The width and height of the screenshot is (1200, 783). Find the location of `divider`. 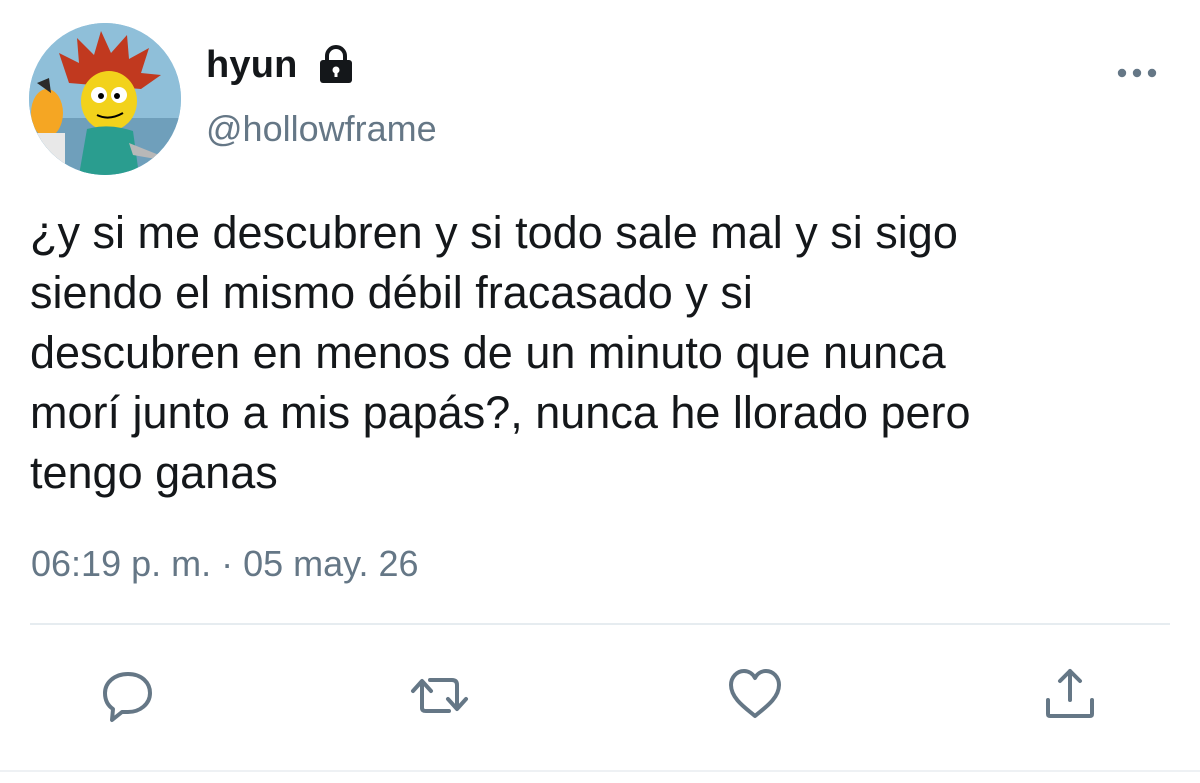

divider is located at coordinates (600, 624).